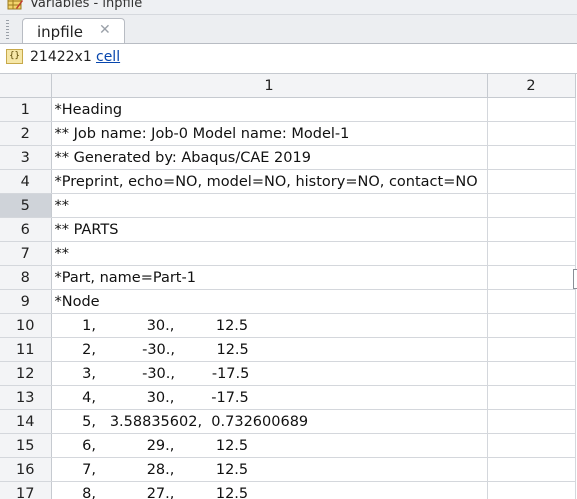 The height and width of the screenshot is (499, 577). What do you see at coordinates (25, 398) in the screenshot?
I see `row-header: 13` at bounding box center [25, 398].